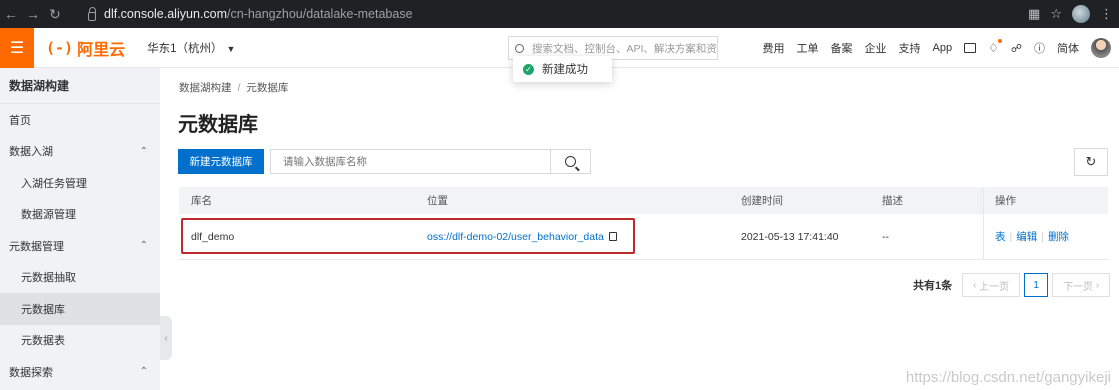 This screenshot has height=390, width=1119. I want to click on caret-down-icon: ▼, so click(231, 48).